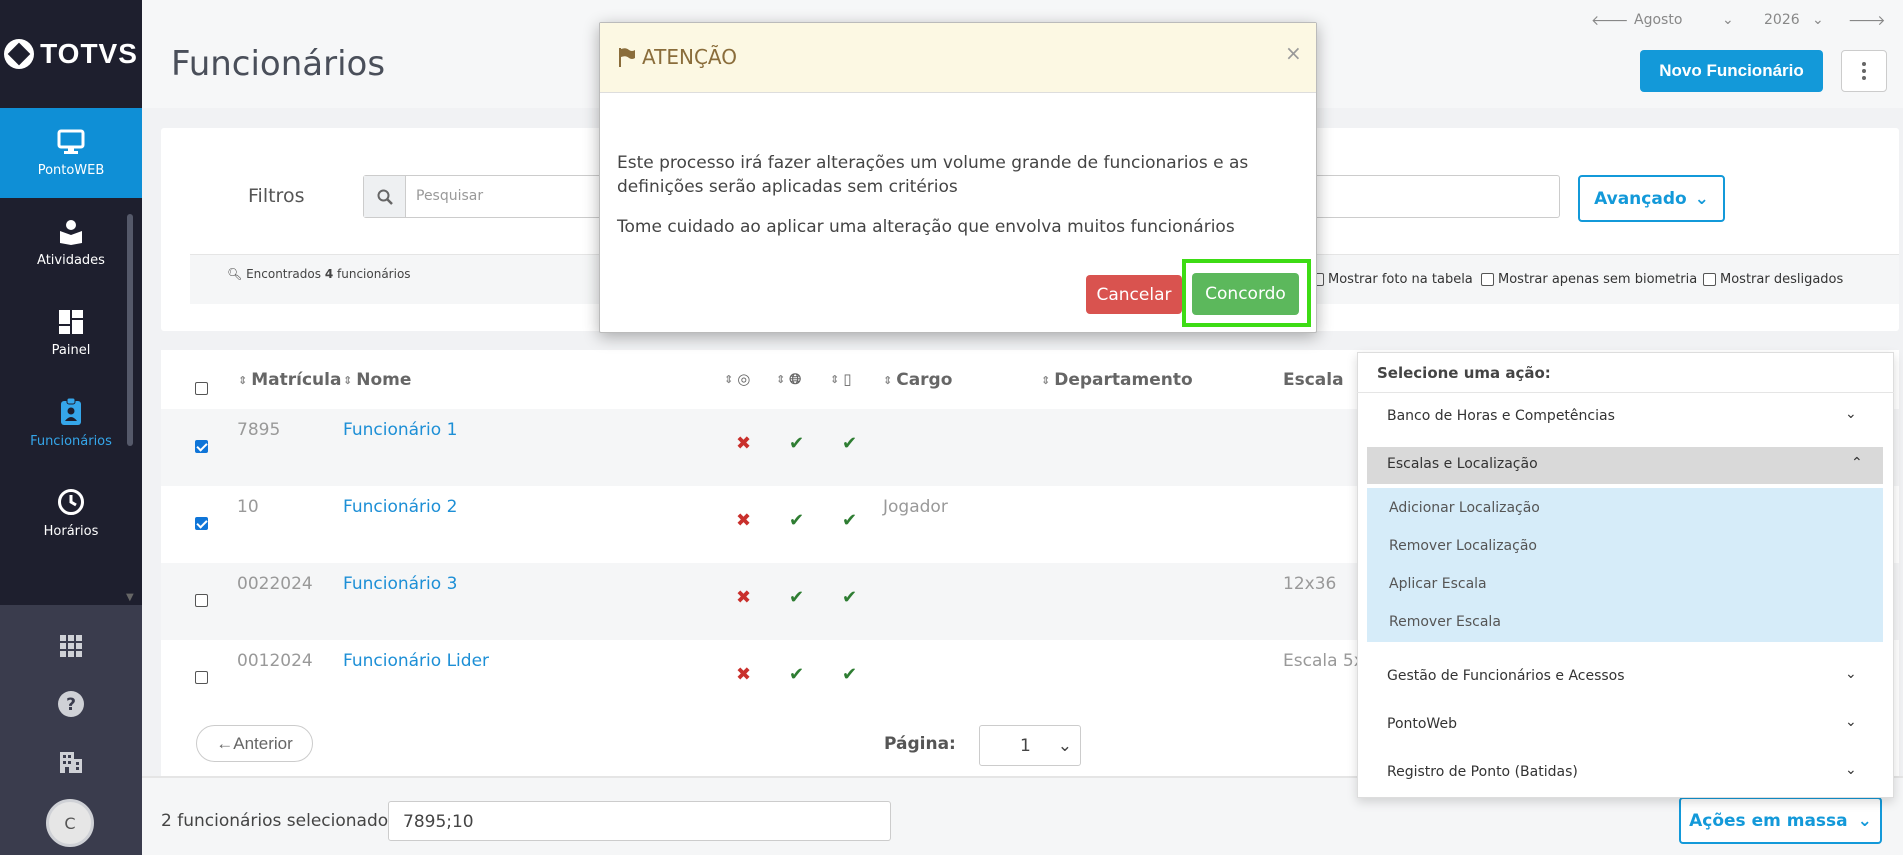 This screenshot has width=1903, height=855. What do you see at coordinates (296, 380) in the screenshot?
I see `col-label: Matrícula` at bounding box center [296, 380].